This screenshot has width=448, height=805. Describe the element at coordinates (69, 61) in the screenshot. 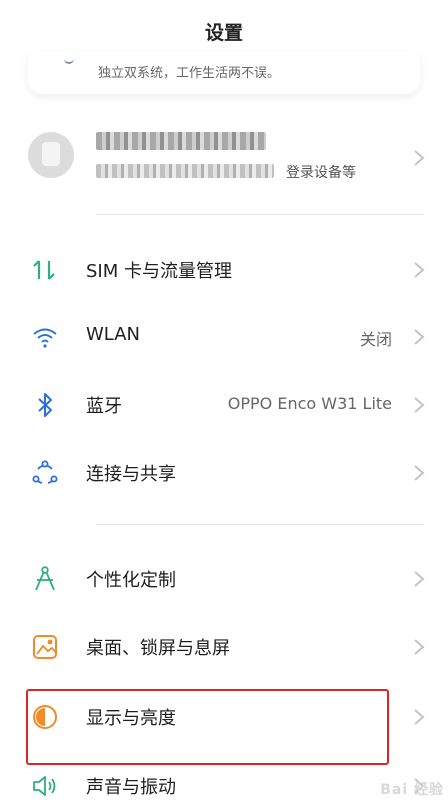

I see `dual-system-icon` at that location.